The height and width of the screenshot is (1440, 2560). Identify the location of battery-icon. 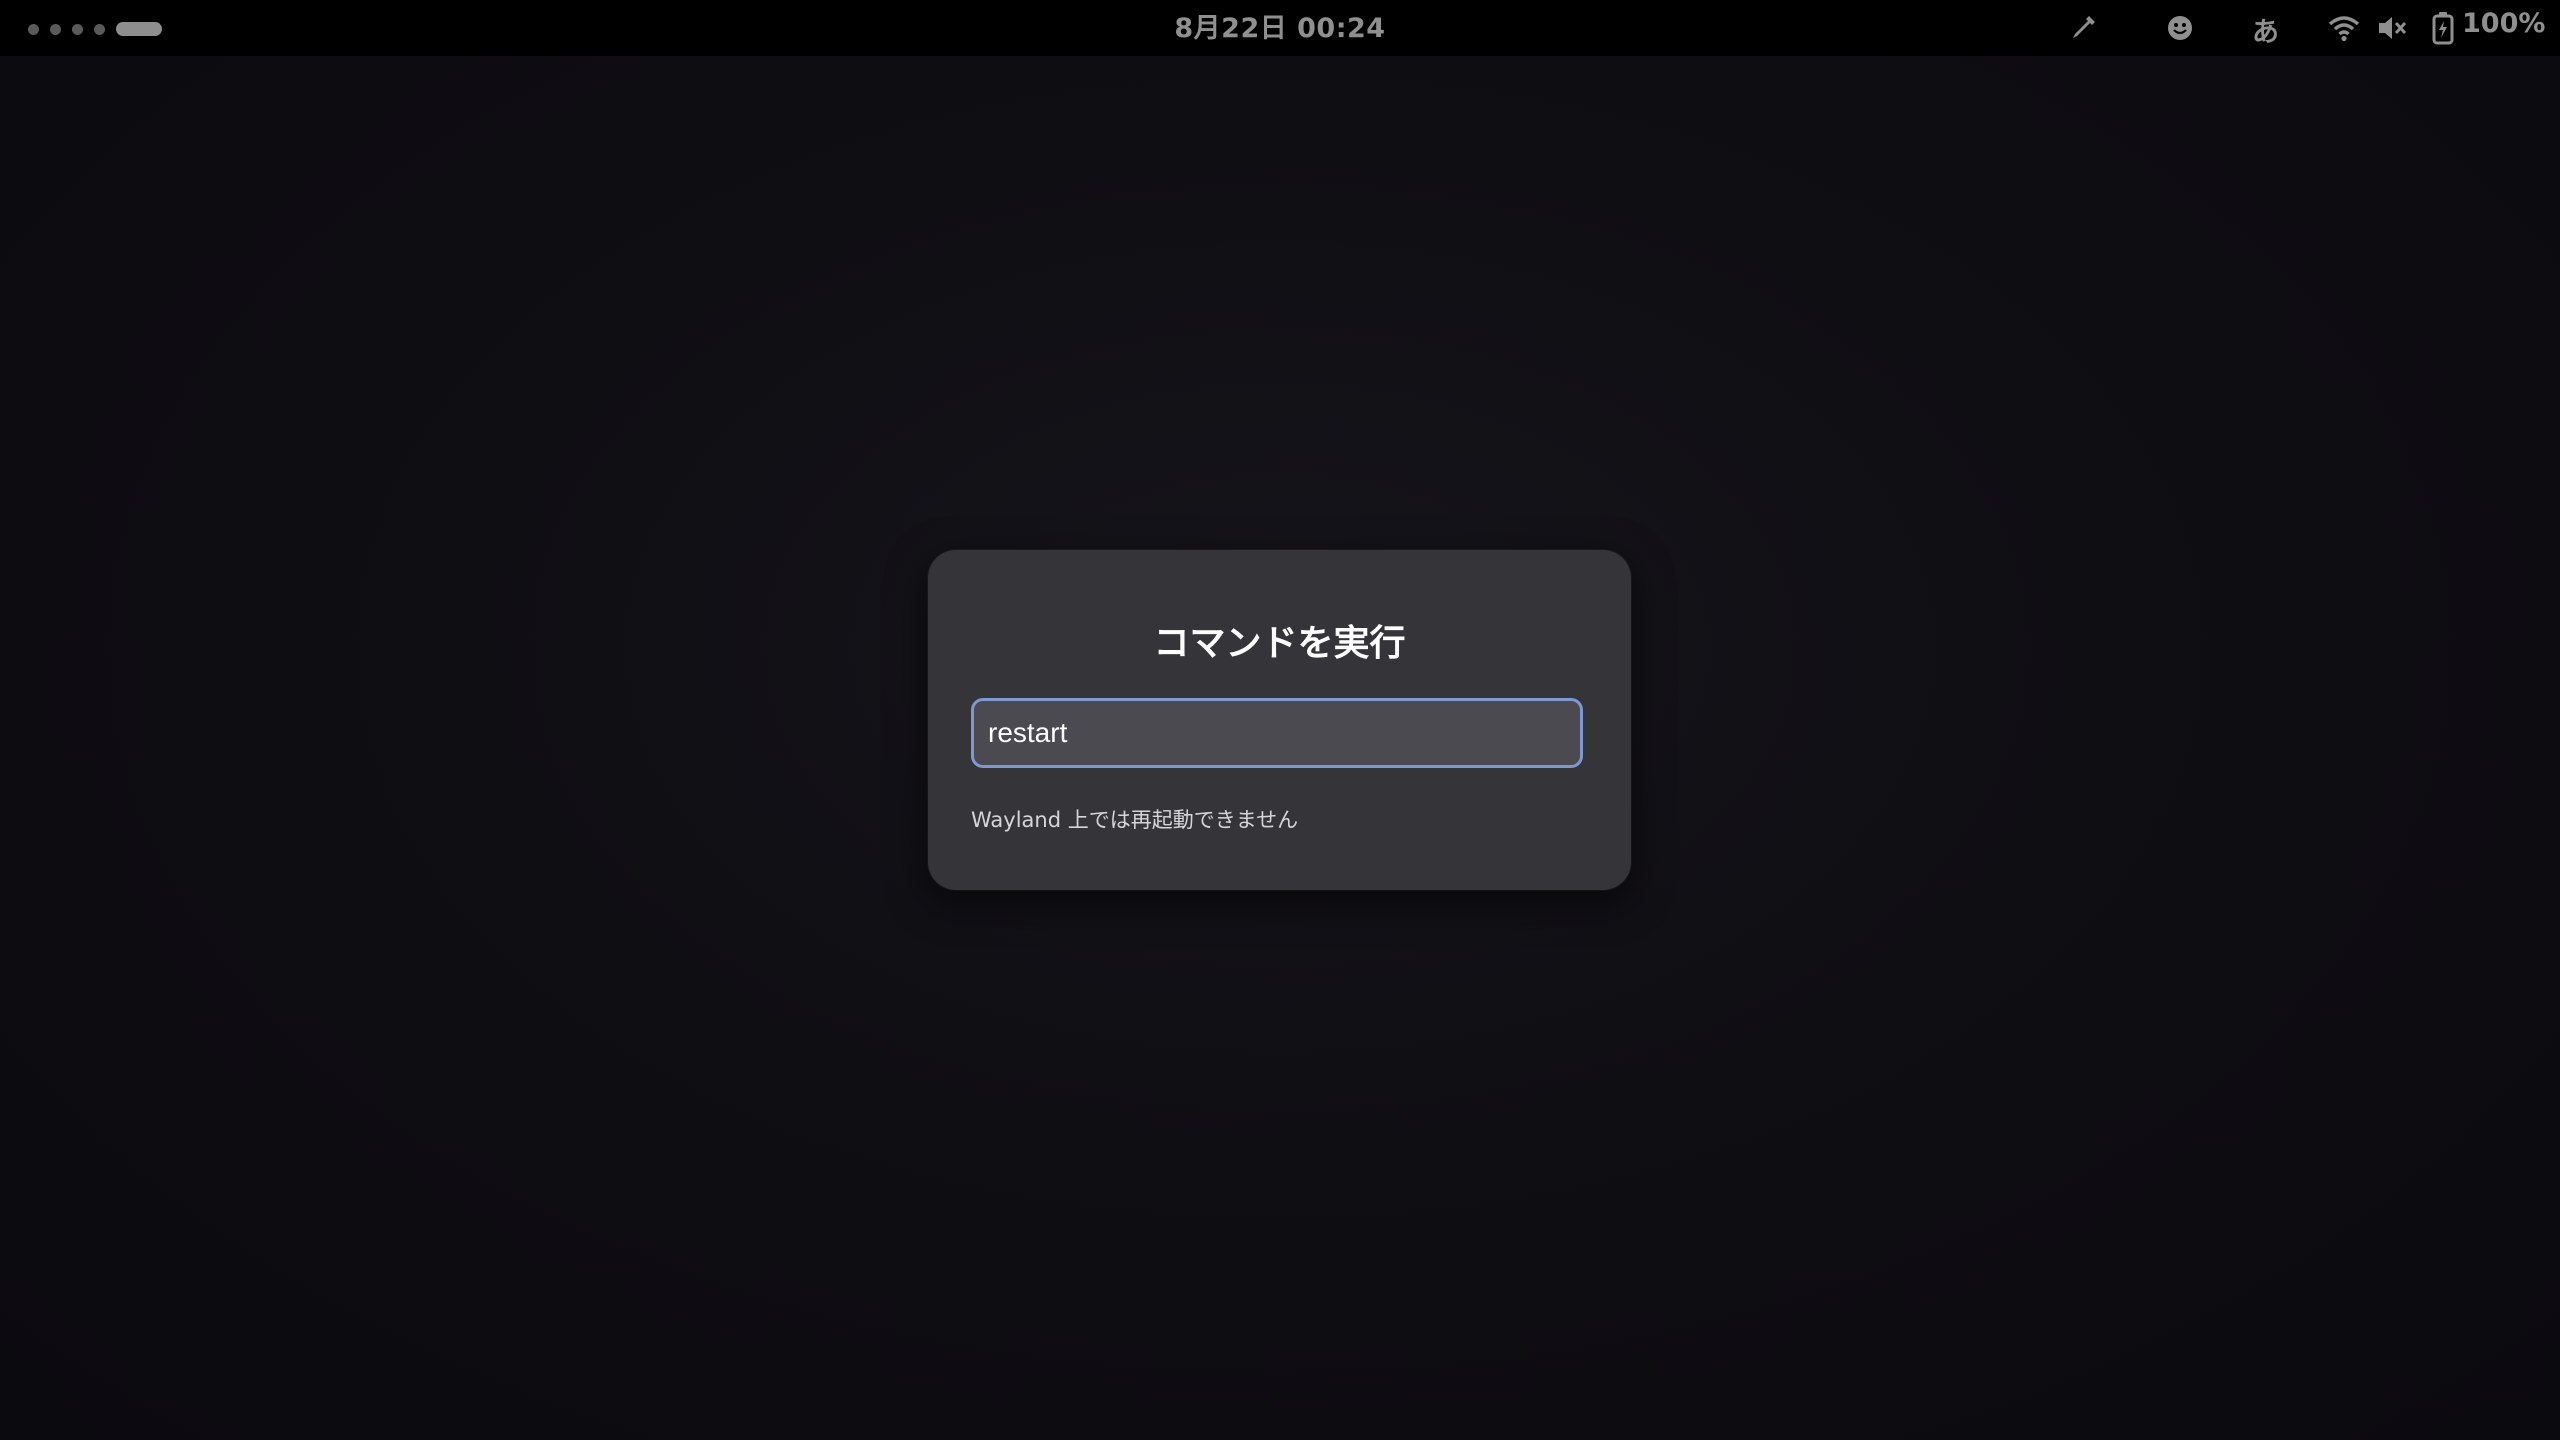
(2443, 28).